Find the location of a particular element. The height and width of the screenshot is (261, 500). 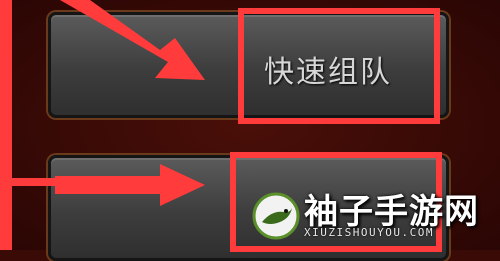

arrow-icon-bottom is located at coordinates (130, 185).